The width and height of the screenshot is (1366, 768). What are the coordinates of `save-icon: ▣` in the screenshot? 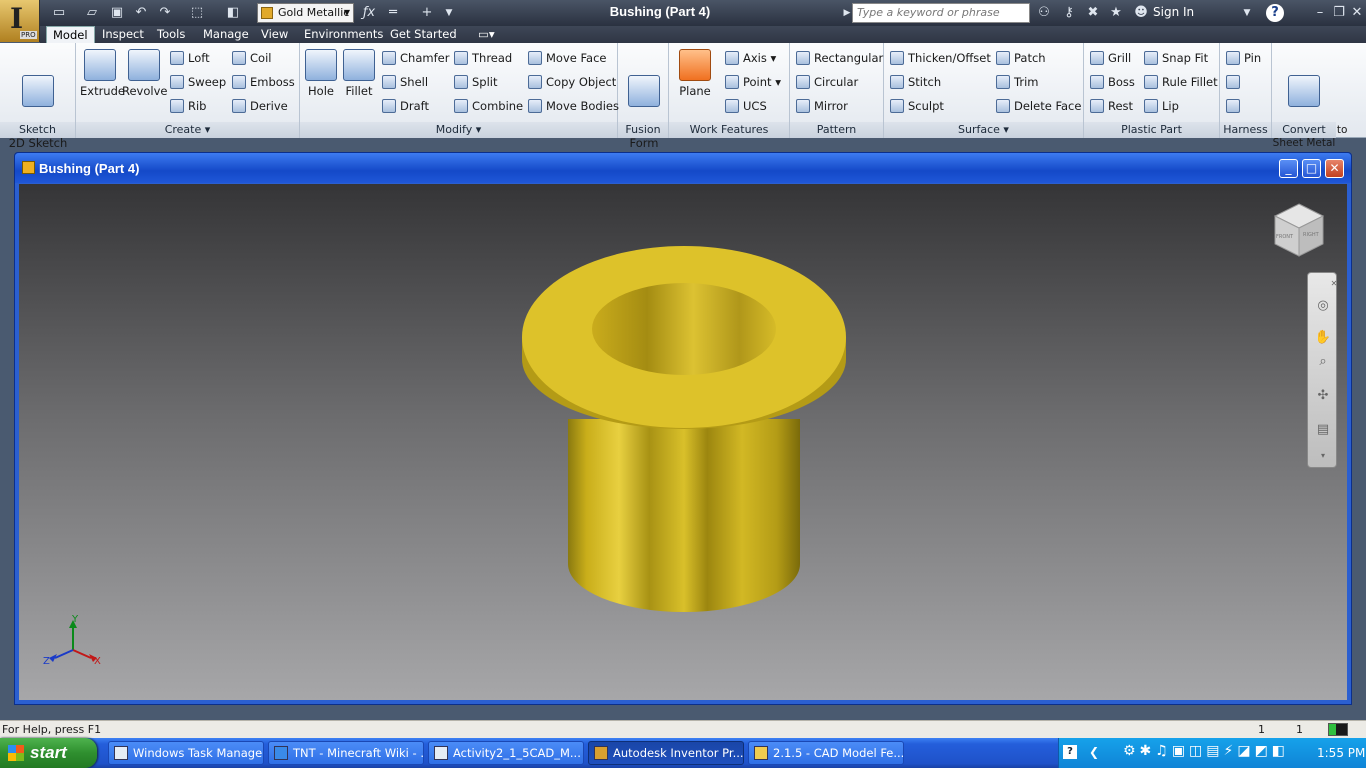 It's located at (117, 13).